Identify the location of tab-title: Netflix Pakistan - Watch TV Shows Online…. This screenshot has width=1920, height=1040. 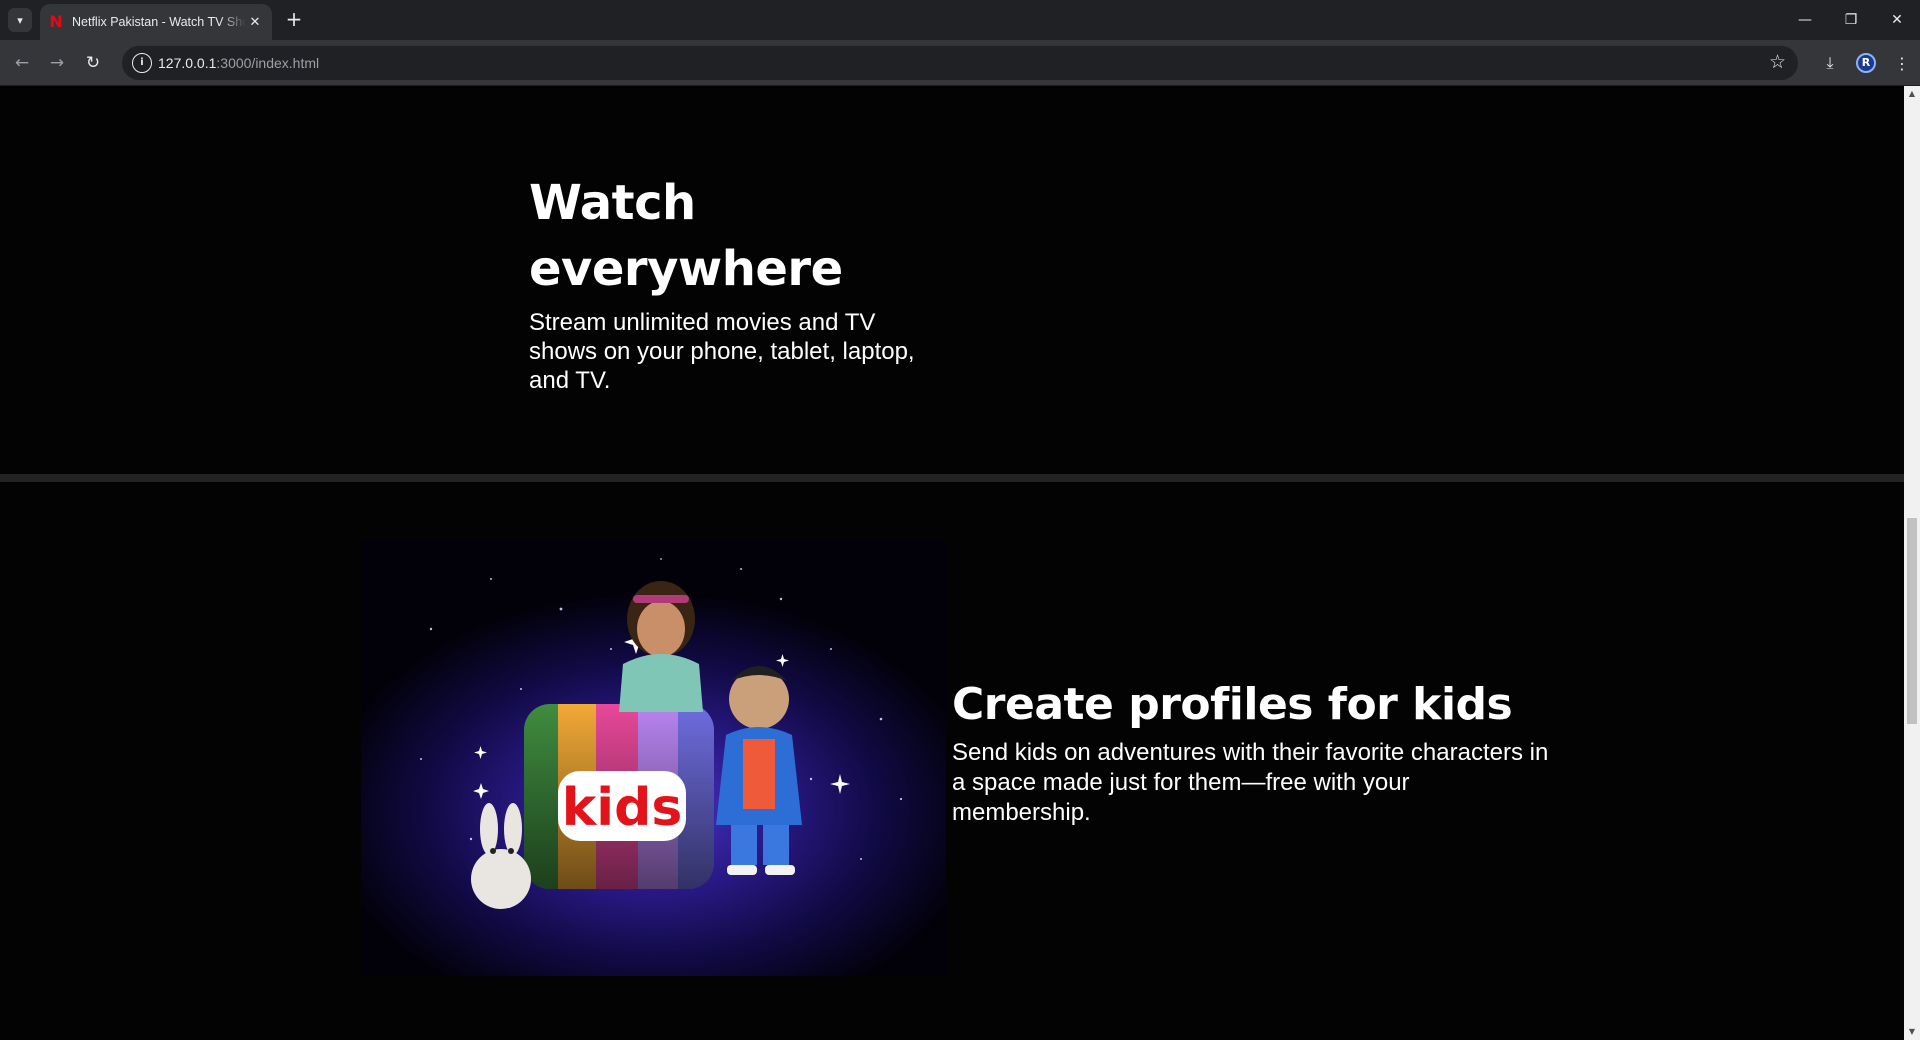
(159, 22).